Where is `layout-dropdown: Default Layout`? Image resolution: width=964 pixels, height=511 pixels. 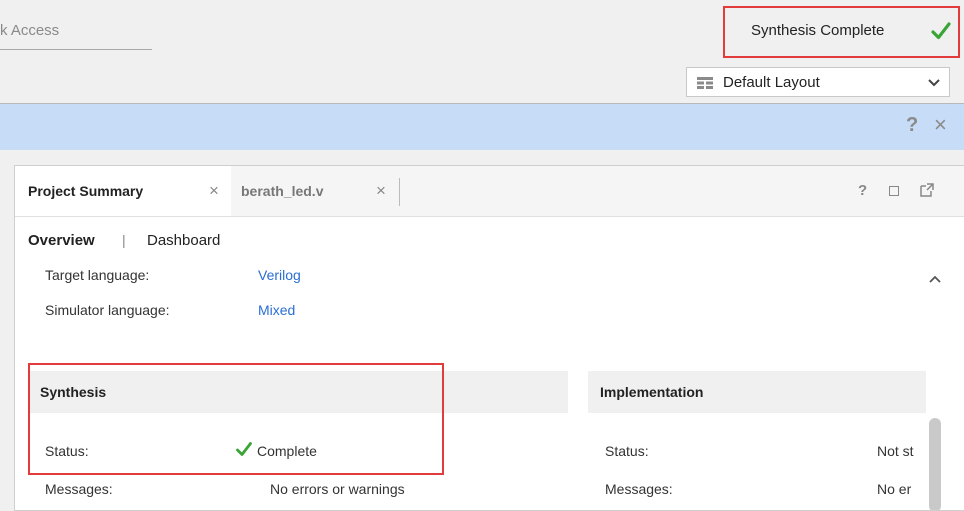 layout-dropdown: Default Layout is located at coordinates (818, 82).